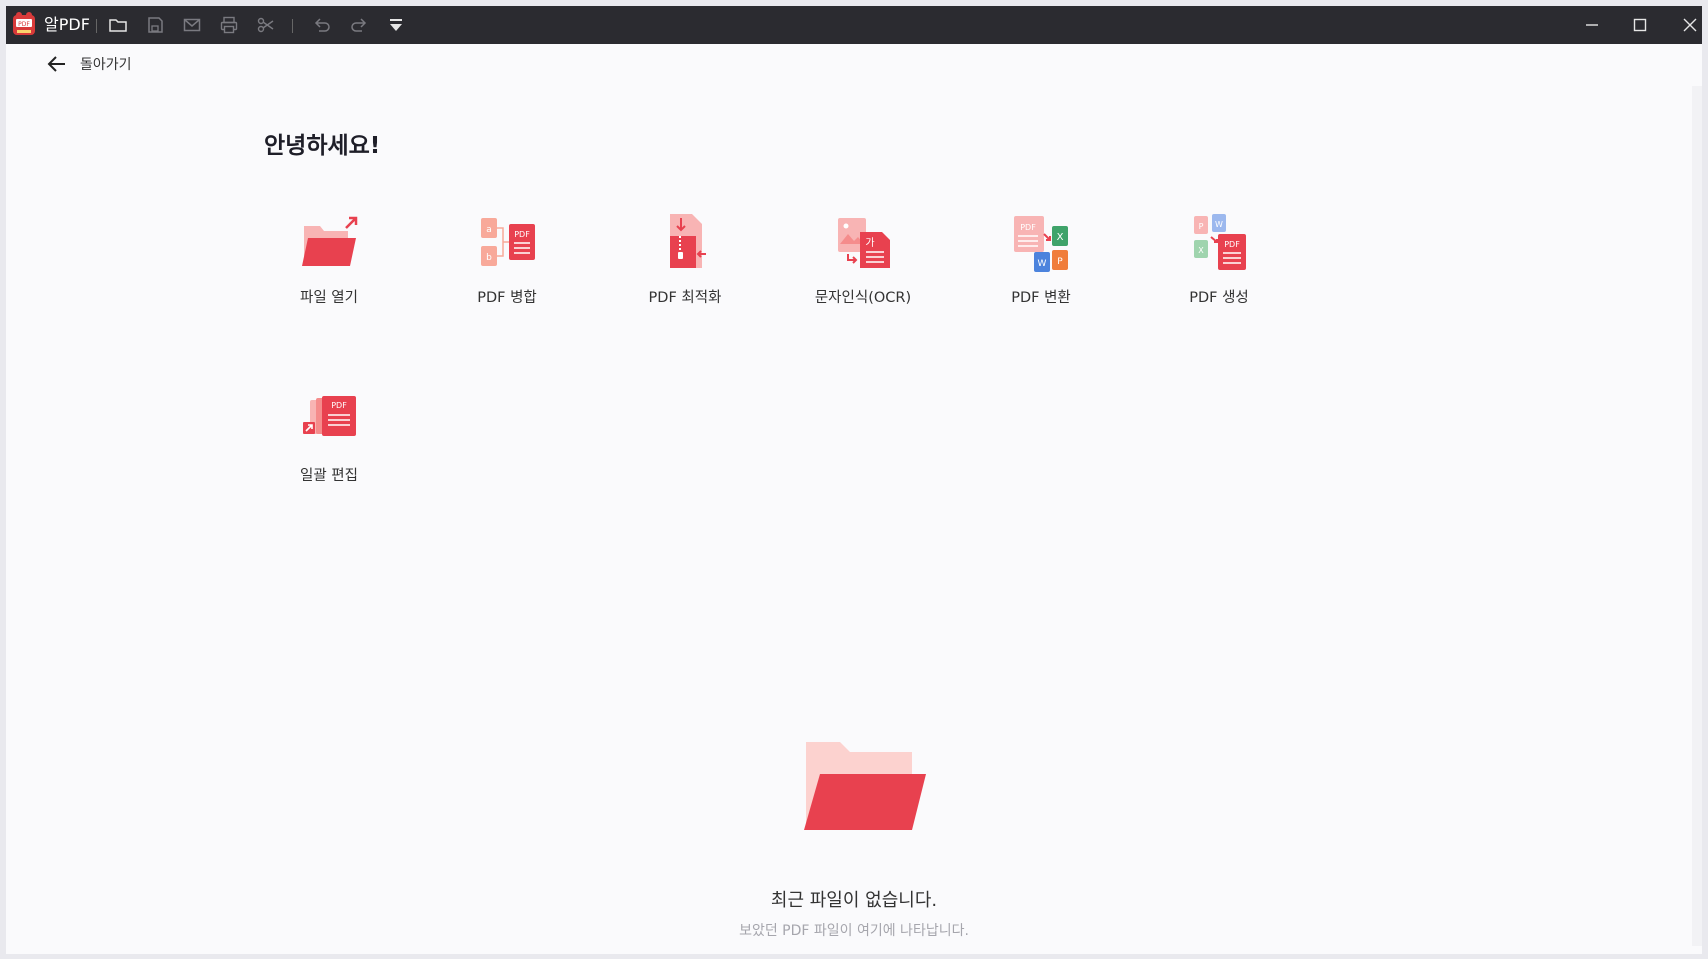 Image resolution: width=1708 pixels, height=959 pixels. What do you see at coordinates (322, 146) in the screenshot?
I see `page-title: 안녕하세요!` at bounding box center [322, 146].